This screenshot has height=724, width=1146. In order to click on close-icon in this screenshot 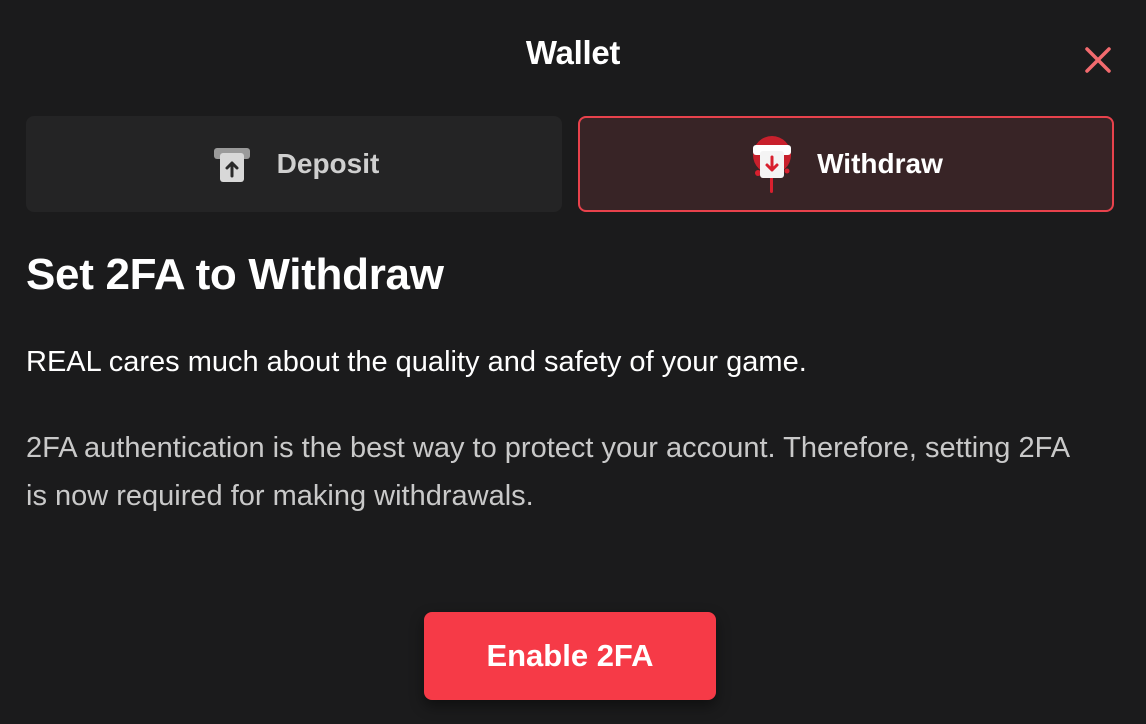, I will do `click(1098, 60)`.